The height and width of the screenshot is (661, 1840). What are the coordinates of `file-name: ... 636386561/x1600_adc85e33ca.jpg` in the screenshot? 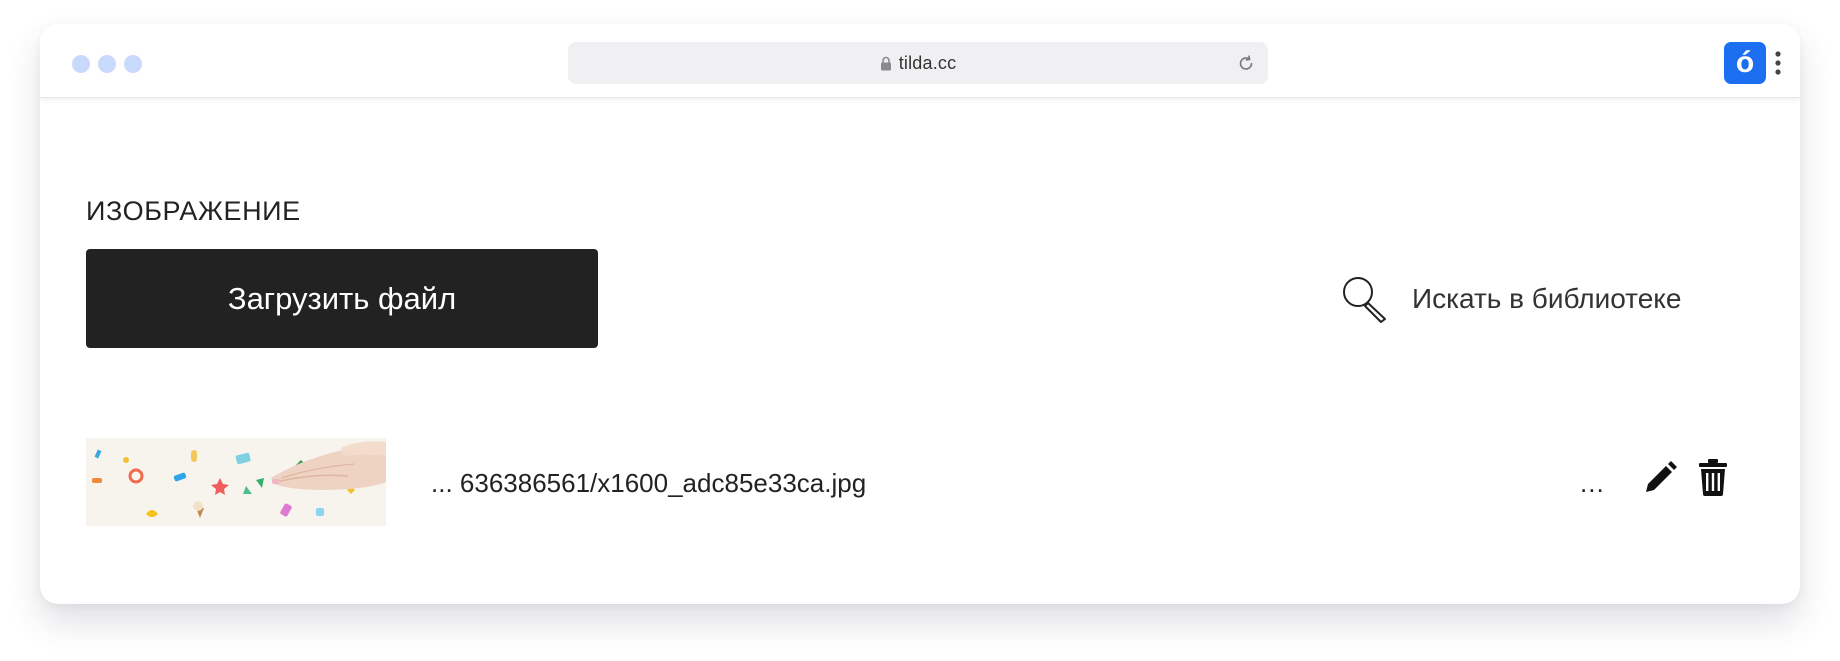 It's located at (649, 483).